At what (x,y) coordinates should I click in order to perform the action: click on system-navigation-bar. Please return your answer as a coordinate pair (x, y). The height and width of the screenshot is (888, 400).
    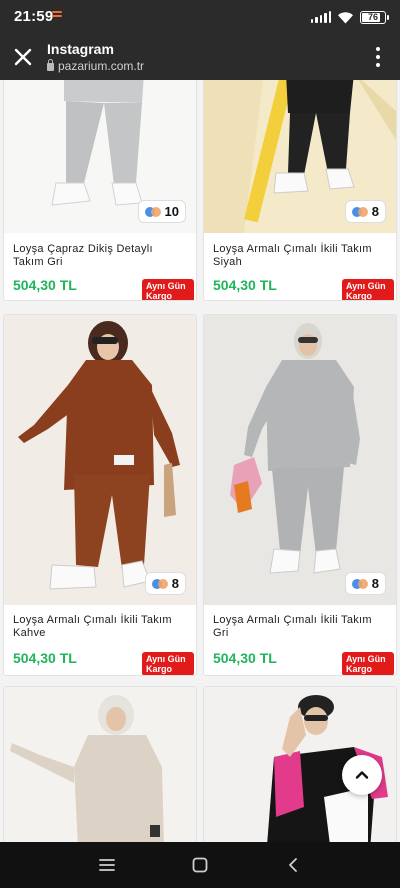
    Looking at the image, I should click on (200, 865).